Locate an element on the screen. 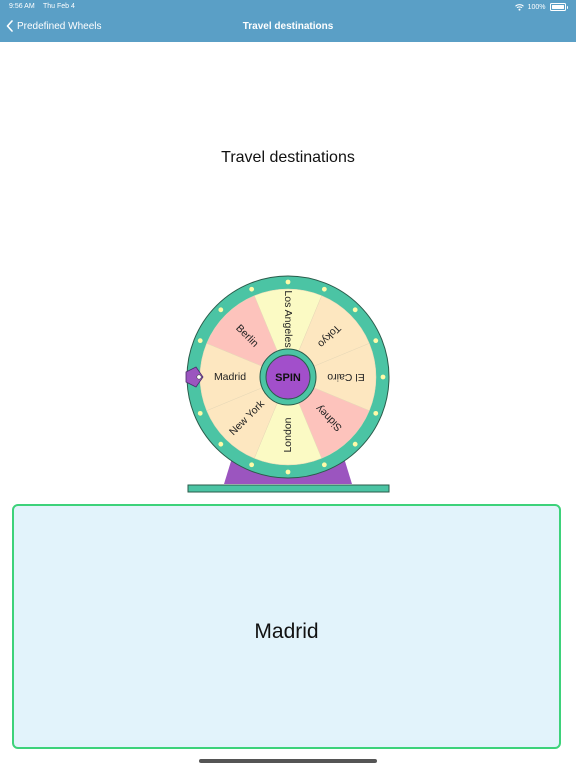  result-value: Madrid is located at coordinates (286, 631).